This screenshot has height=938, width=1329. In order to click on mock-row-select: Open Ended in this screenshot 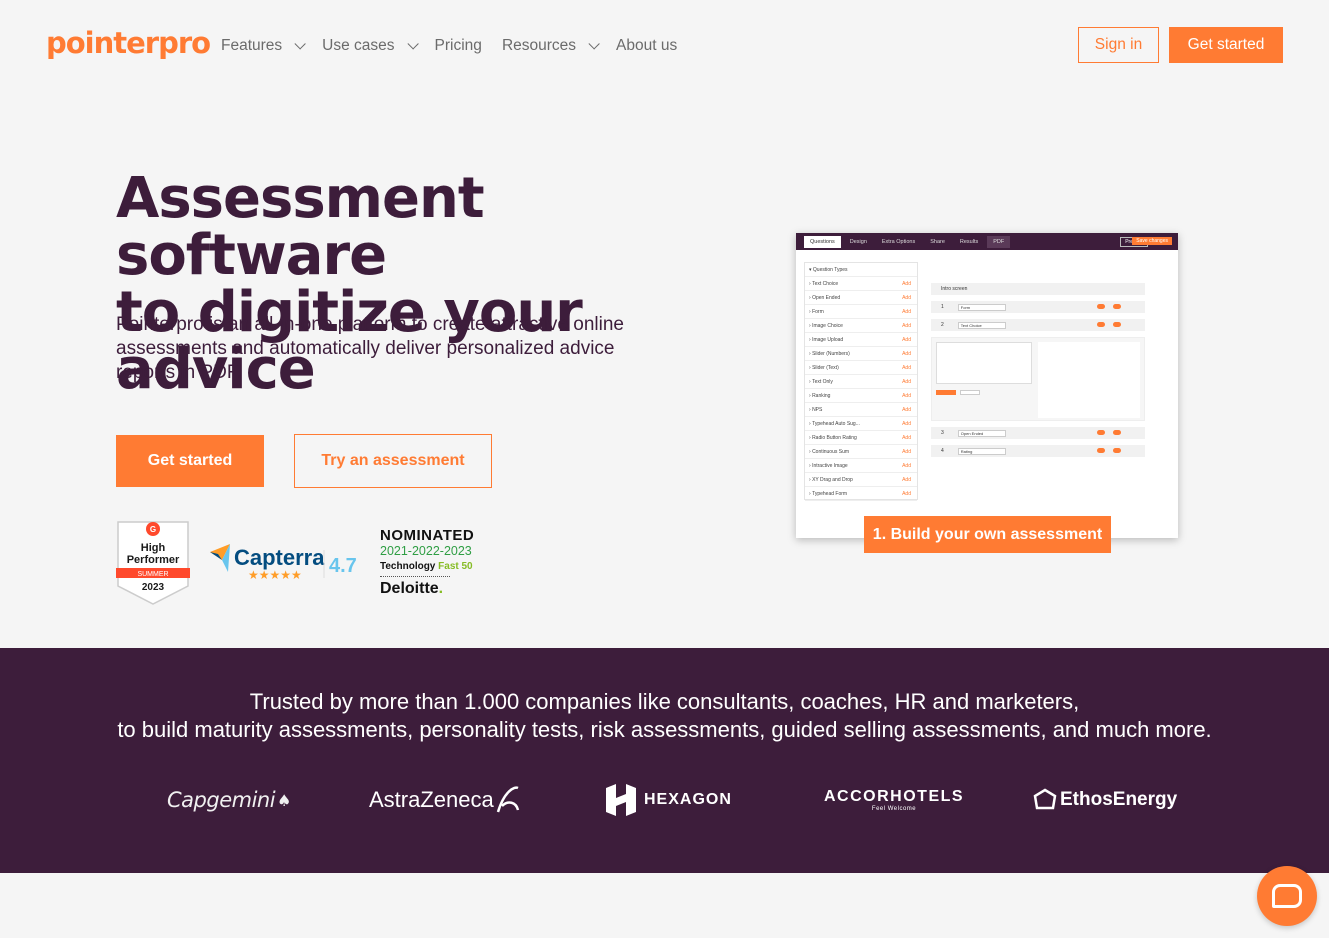, I will do `click(981, 433)`.